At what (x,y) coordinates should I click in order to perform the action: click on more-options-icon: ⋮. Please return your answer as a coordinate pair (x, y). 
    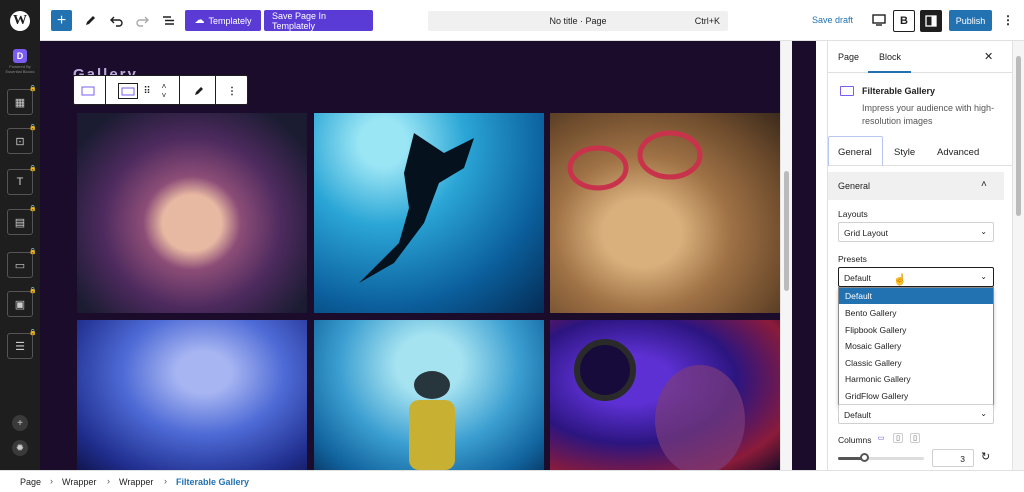
    Looking at the image, I should click on (1008, 20).